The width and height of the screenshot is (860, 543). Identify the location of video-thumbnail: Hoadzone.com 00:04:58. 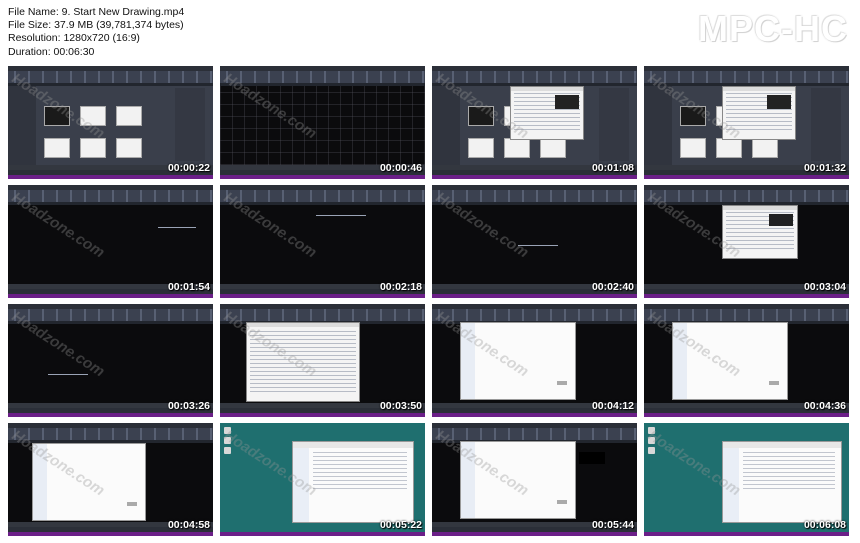
(110, 479).